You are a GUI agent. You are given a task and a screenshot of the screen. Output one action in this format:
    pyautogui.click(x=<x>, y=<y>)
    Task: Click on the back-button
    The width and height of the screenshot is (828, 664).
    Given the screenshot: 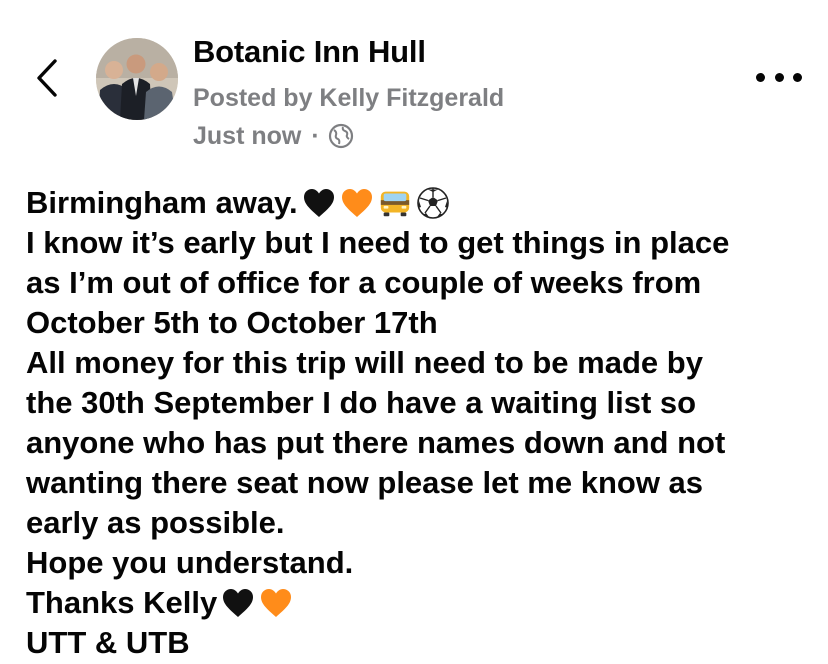 What is the action you would take?
    pyautogui.click(x=47, y=78)
    